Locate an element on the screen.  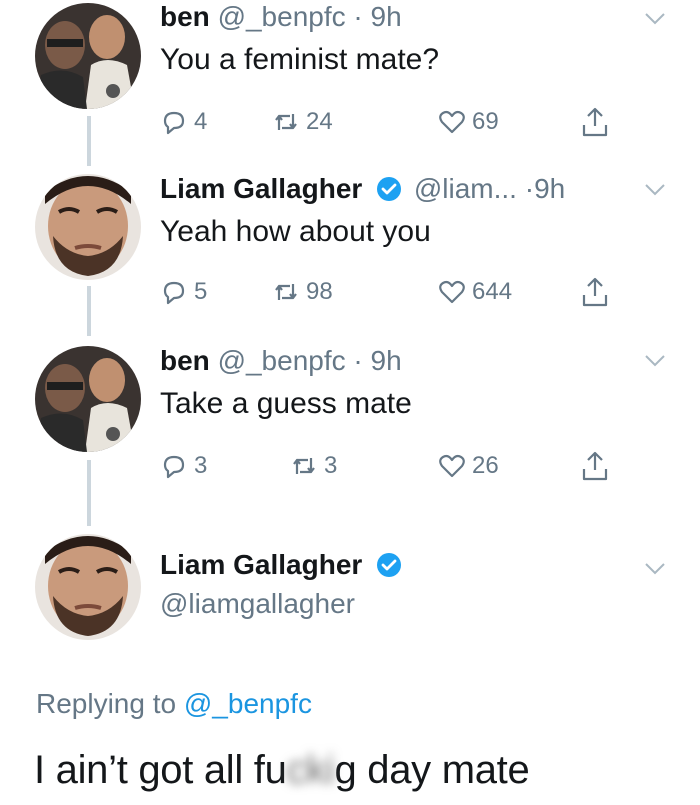
replying-to: Replying to @_benpfc is located at coordinates (174, 704).